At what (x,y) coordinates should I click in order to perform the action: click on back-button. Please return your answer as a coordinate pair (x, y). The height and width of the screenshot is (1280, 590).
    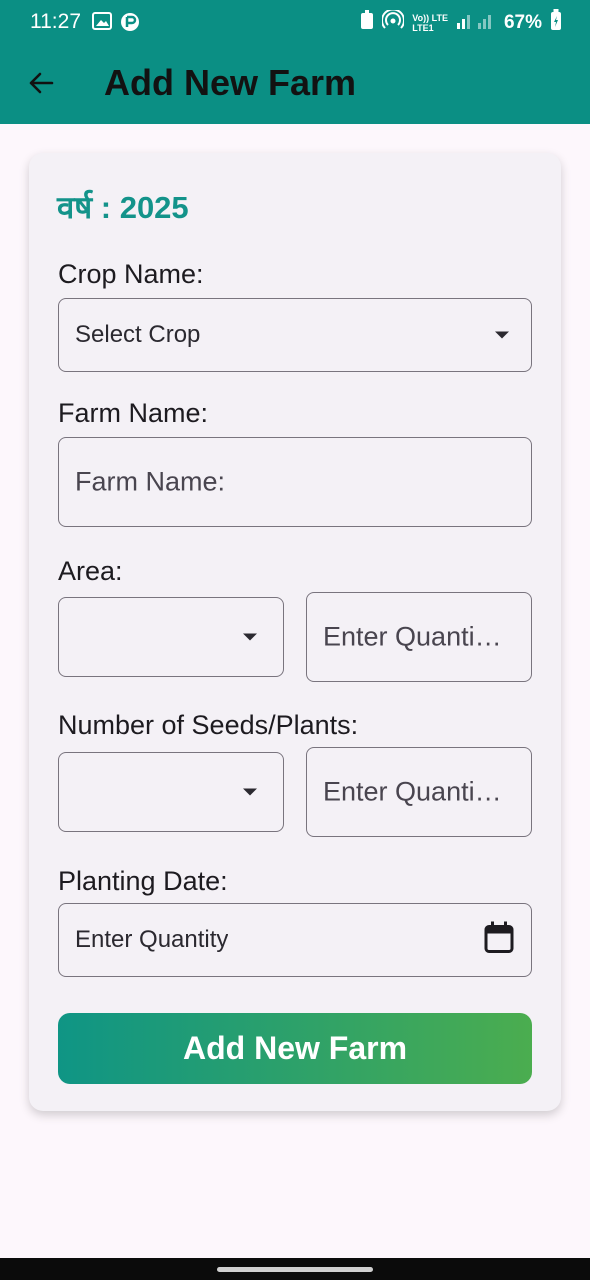
    Looking at the image, I should click on (41, 85).